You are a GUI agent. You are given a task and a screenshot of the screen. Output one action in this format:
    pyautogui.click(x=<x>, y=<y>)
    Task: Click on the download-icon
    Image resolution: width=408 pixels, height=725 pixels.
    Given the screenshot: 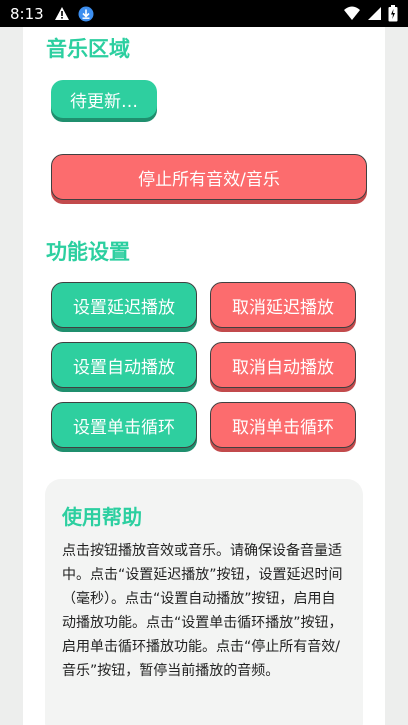 What is the action you would take?
    pyautogui.click(x=86, y=13)
    